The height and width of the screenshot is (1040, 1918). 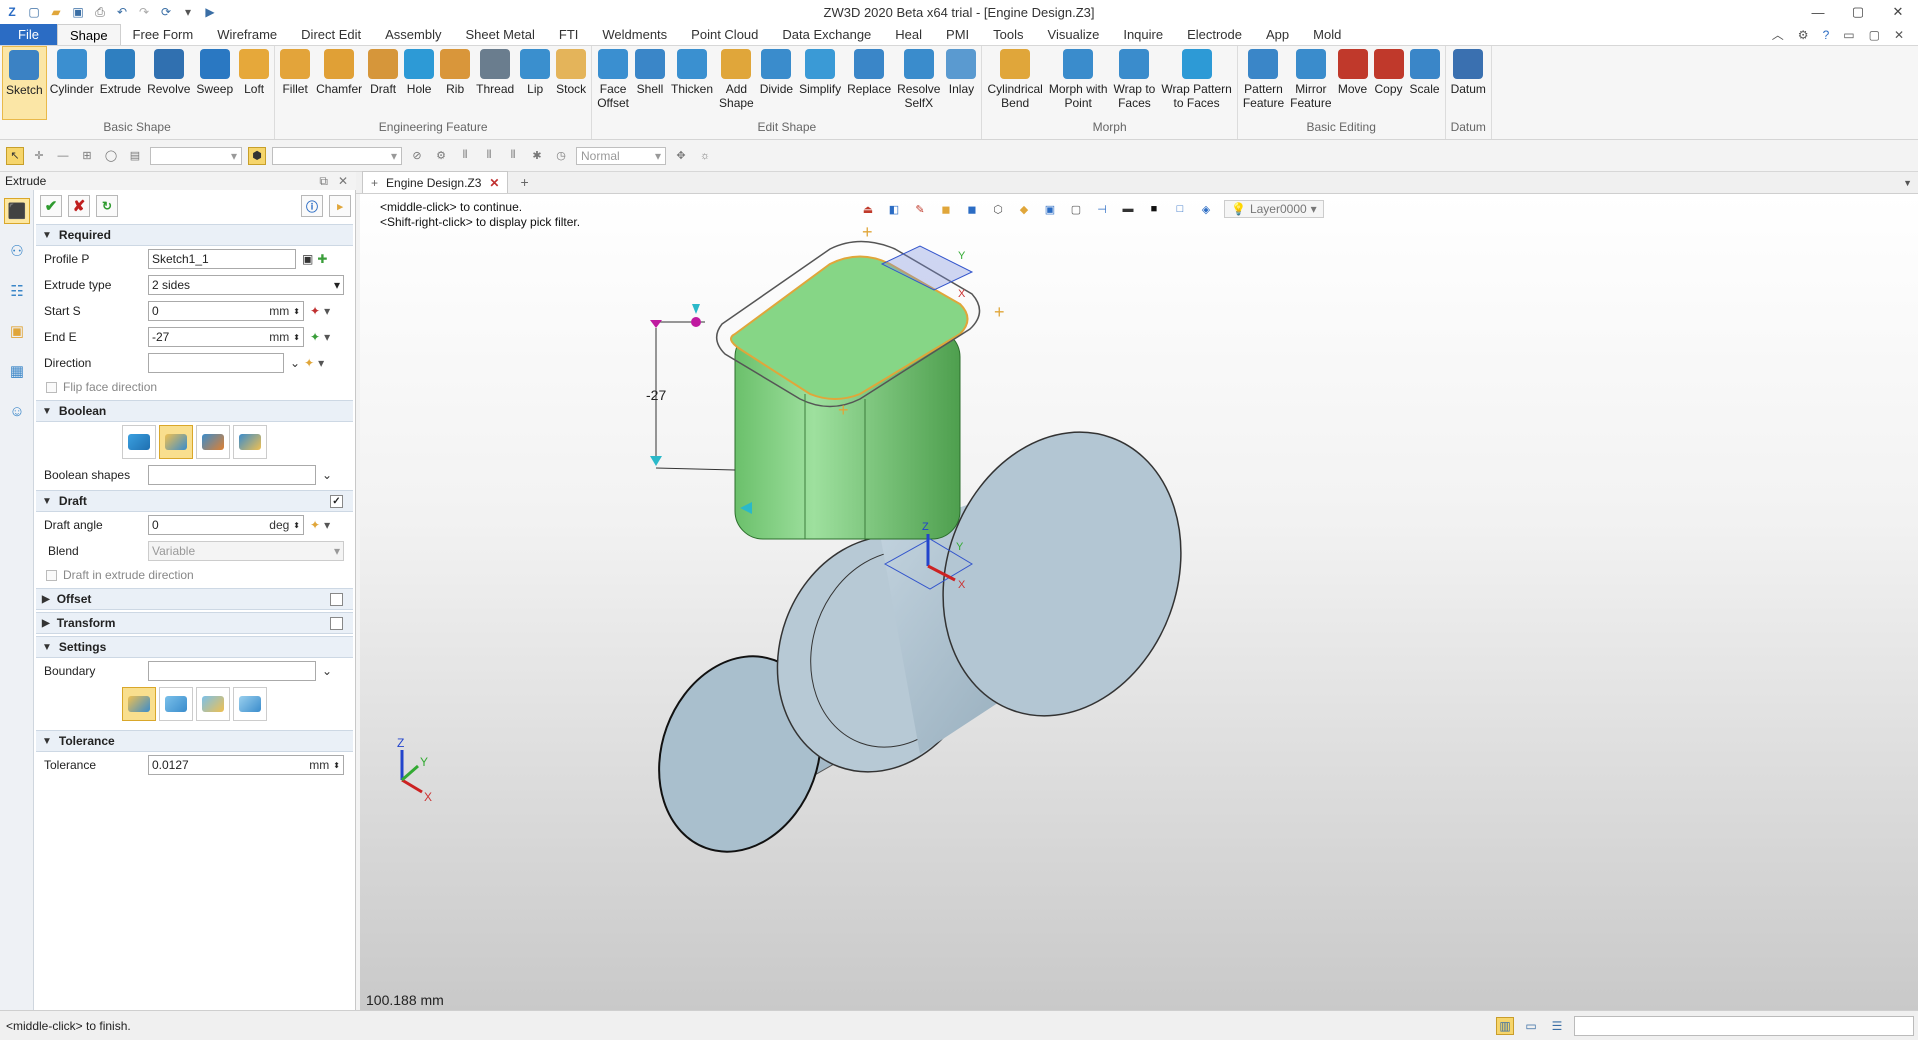 What do you see at coordinates (120, 83) in the screenshot?
I see `ribbon-extrude-button: Extrude` at bounding box center [120, 83].